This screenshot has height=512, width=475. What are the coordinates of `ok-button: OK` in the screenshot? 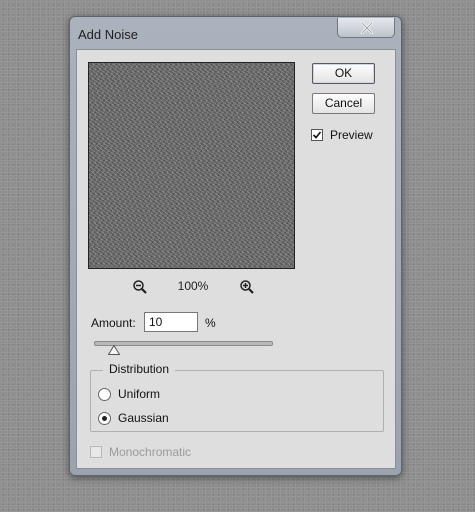 It's located at (343, 73).